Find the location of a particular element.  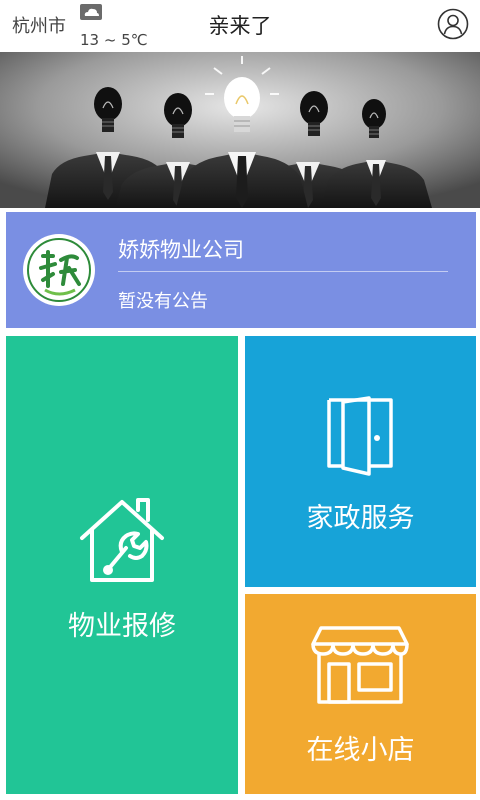

online-shop-label: 在线小店 is located at coordinates (360, 750).